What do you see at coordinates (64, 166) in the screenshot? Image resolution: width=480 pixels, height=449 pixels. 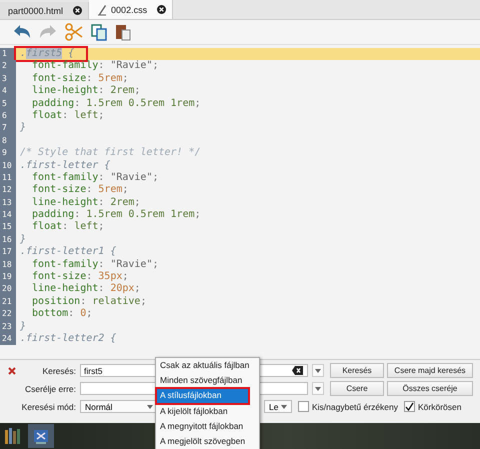 I see `code-line: .first-letter {` at bounding box center [64, 166].